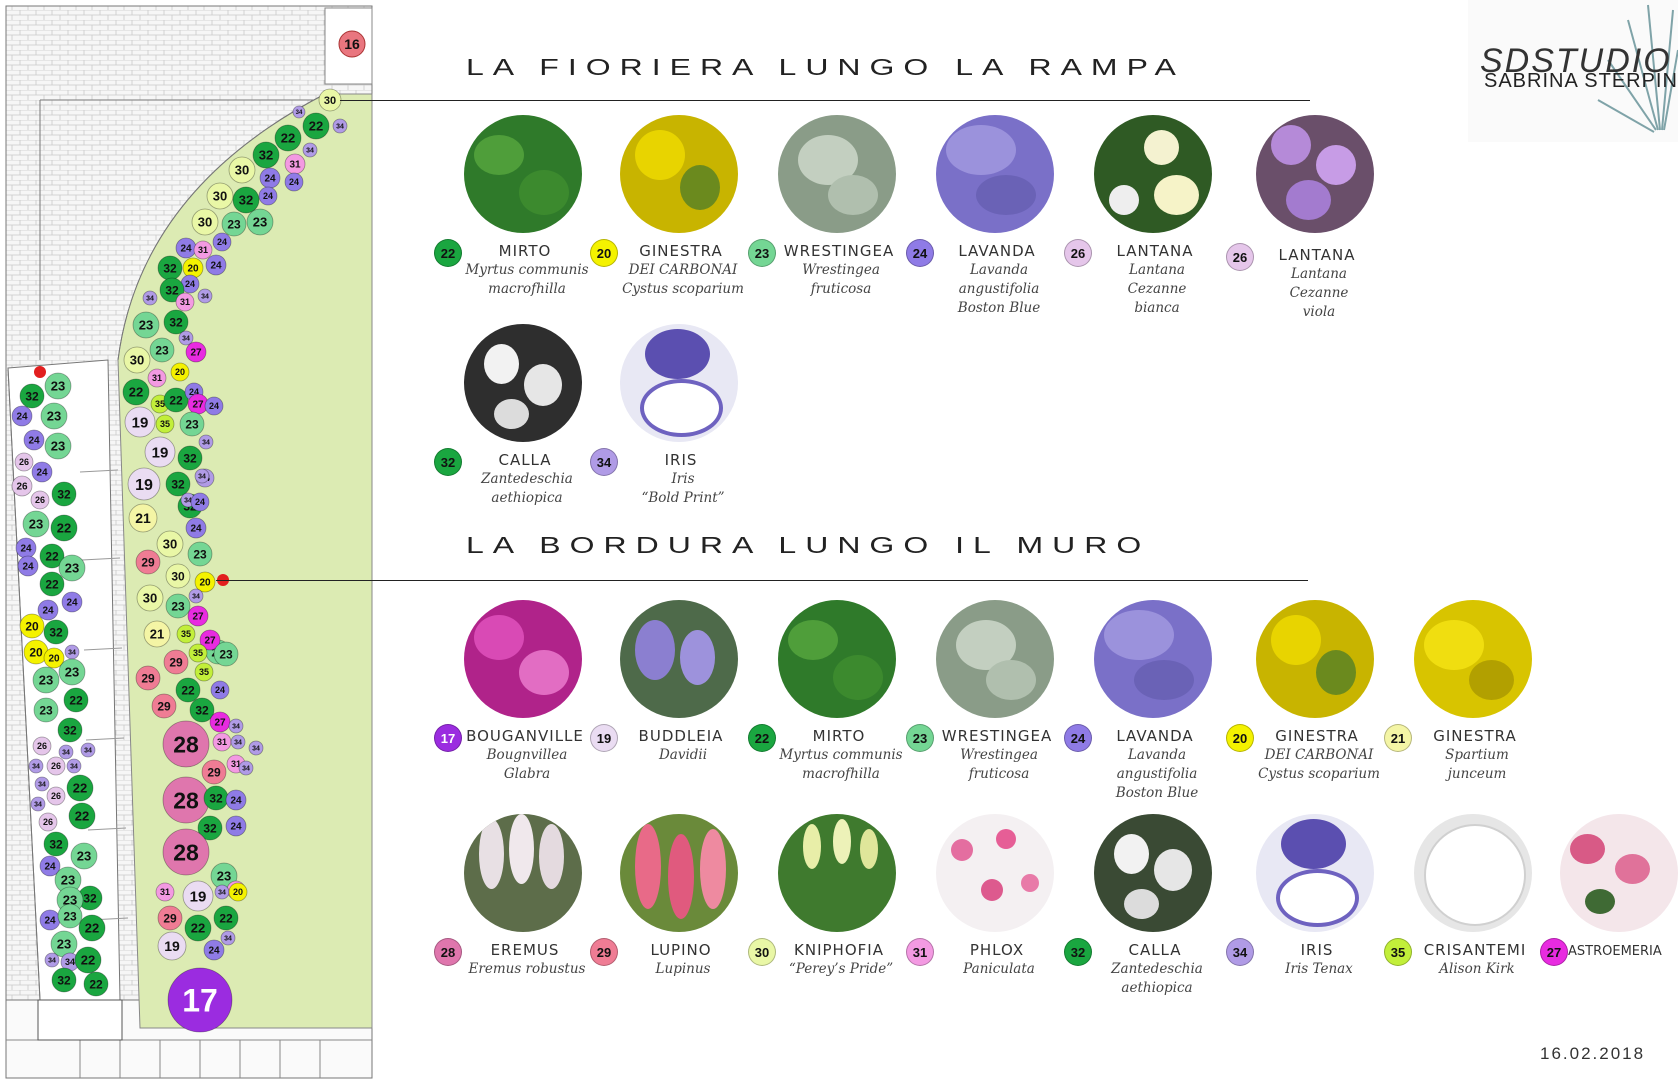 The width and height of the screenshot is (1678, 1080). Describe the element at coordinates (841, 969) in the screenshot. I see `plant-desc: “Perey’s Pride”` at that location.